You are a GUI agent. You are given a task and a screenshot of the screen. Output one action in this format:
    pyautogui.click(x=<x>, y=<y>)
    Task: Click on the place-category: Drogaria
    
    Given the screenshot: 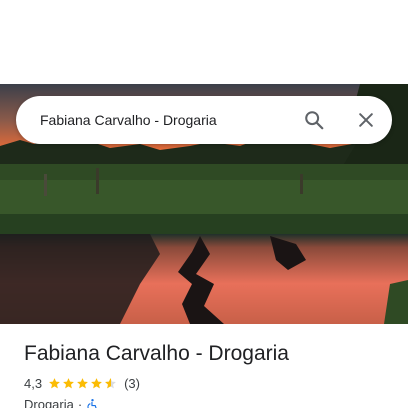 What is the action you would take?
    pyautogui.click(x=49, y=402)
    